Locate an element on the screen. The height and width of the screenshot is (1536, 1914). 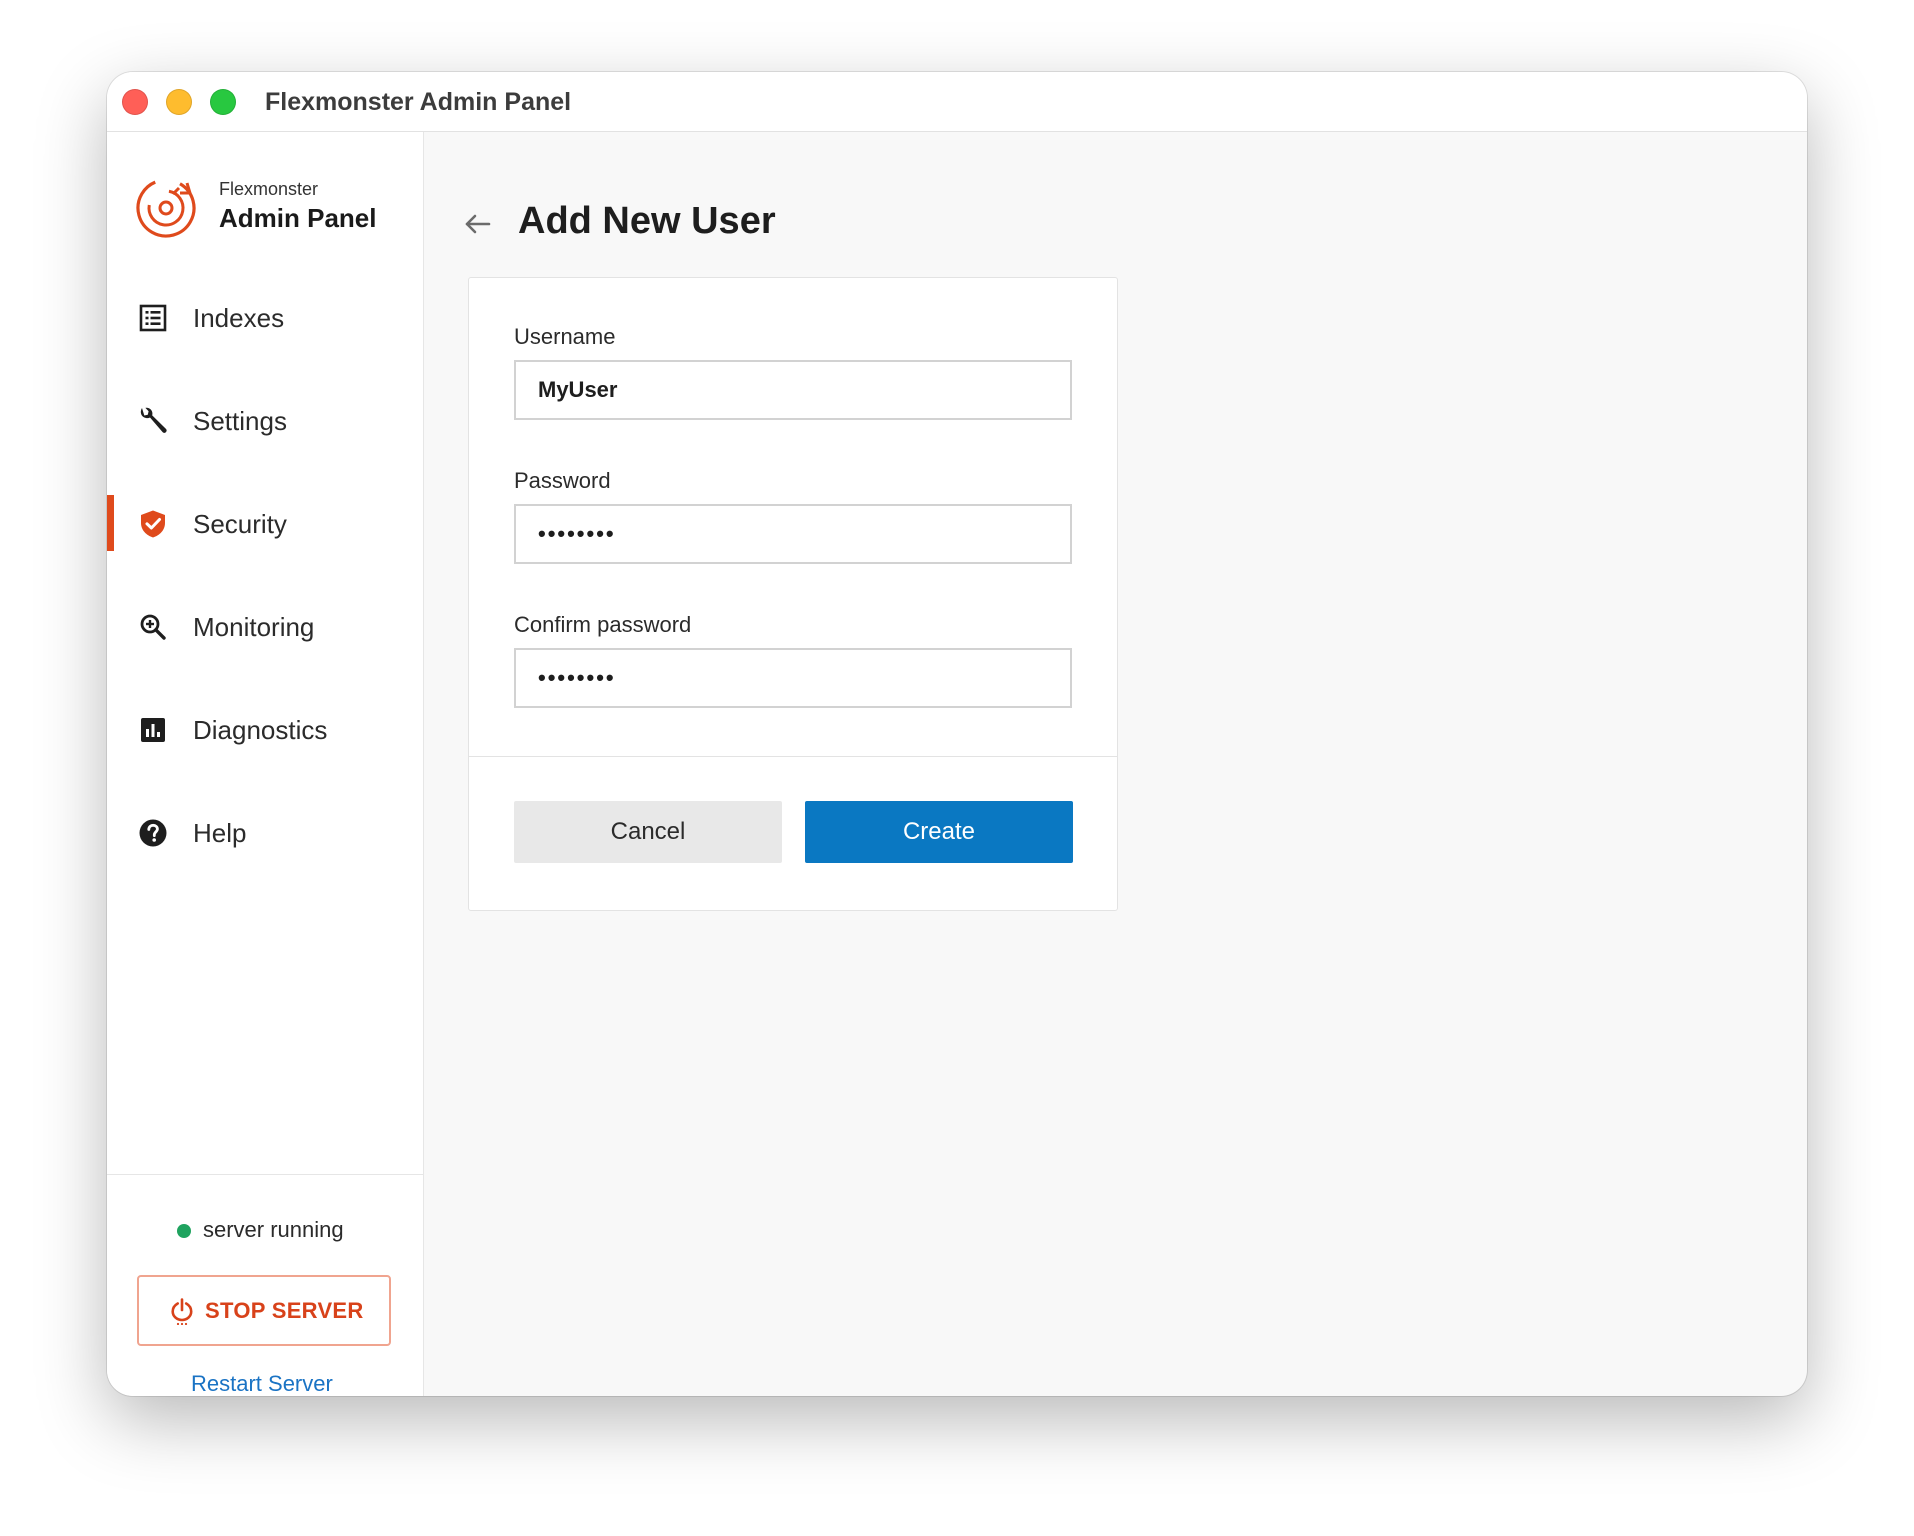
brand-subtitle: Flexmonster is located at coordinates (269, 189).